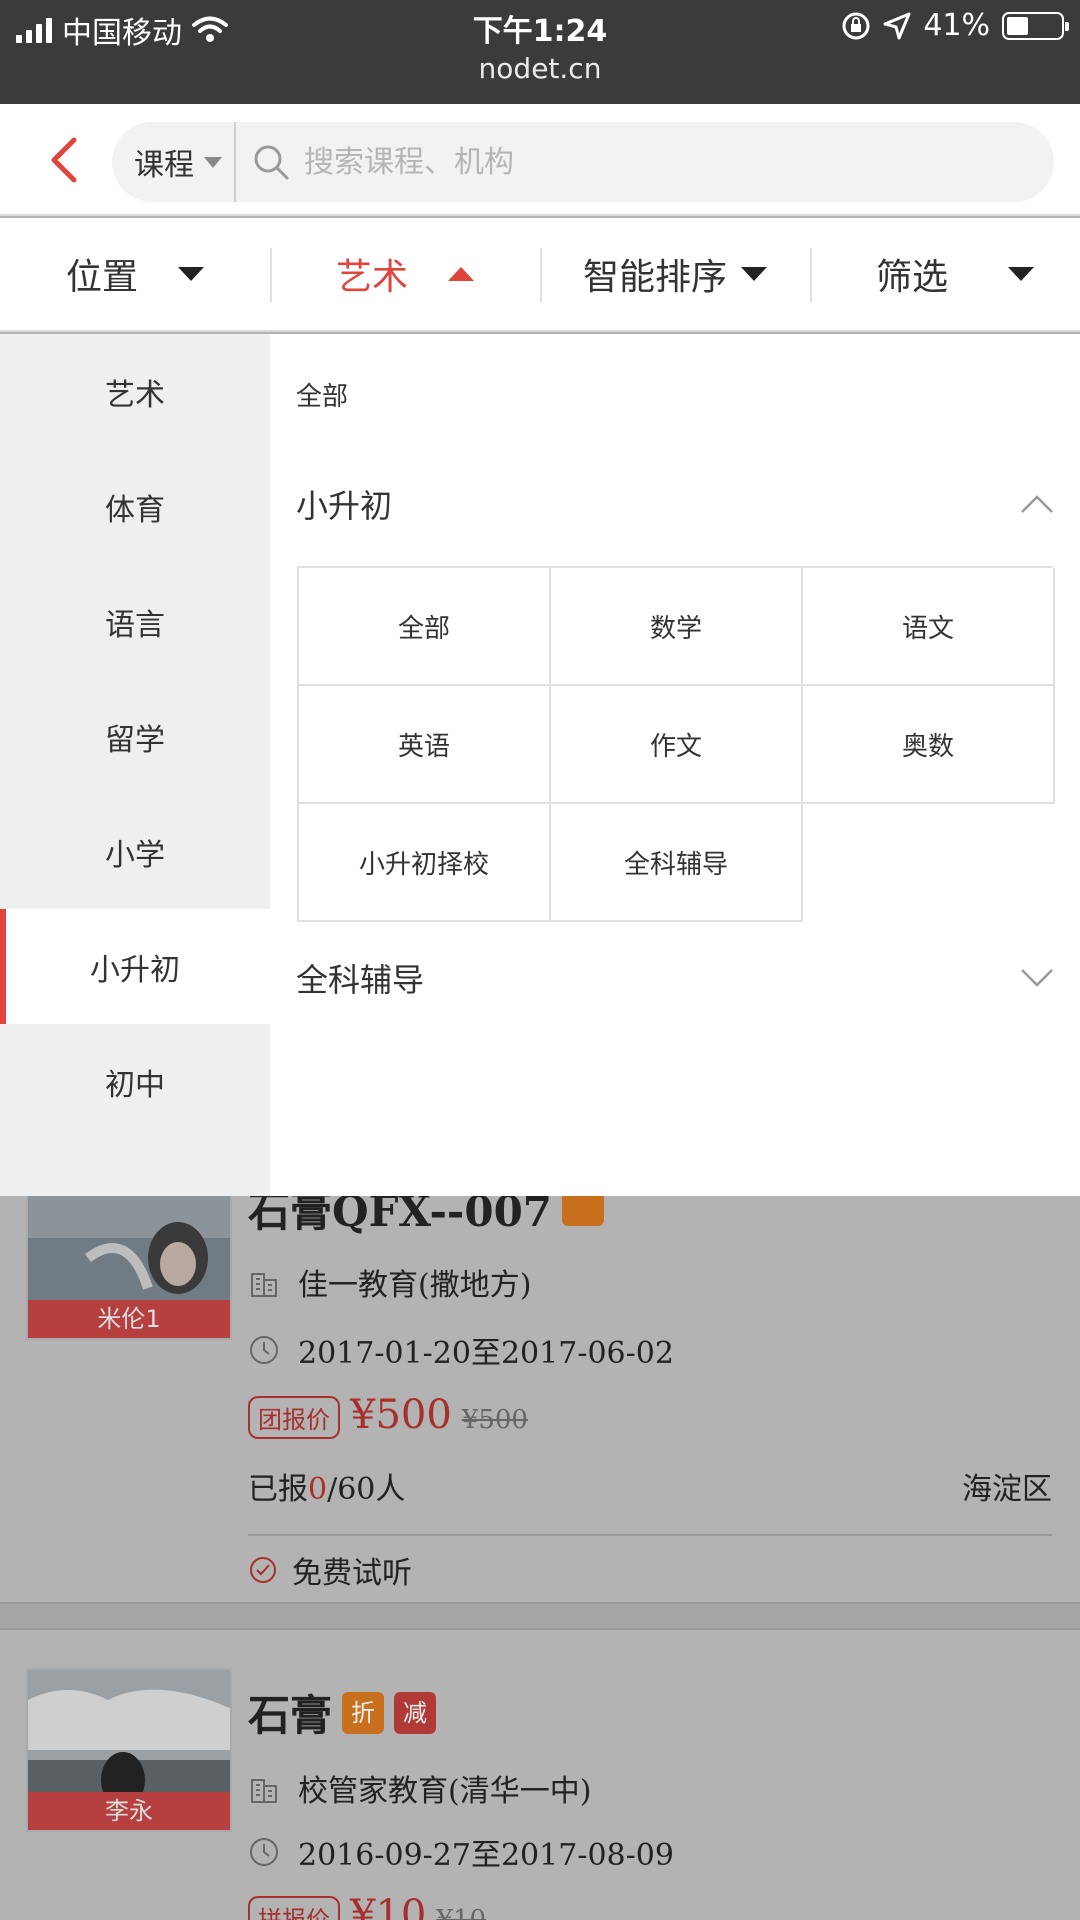  I want to click on filter-tab-location: 位置, so click(135, 274).